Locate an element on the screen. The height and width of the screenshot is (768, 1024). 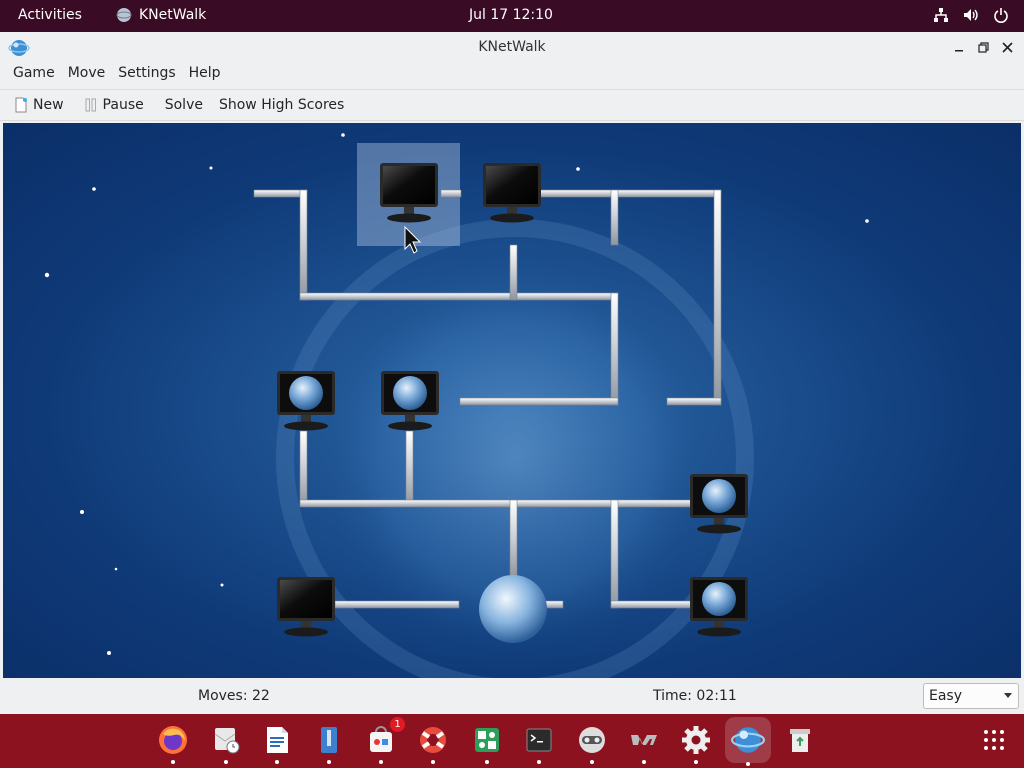
dock-help is located at coordinates (433, 743).